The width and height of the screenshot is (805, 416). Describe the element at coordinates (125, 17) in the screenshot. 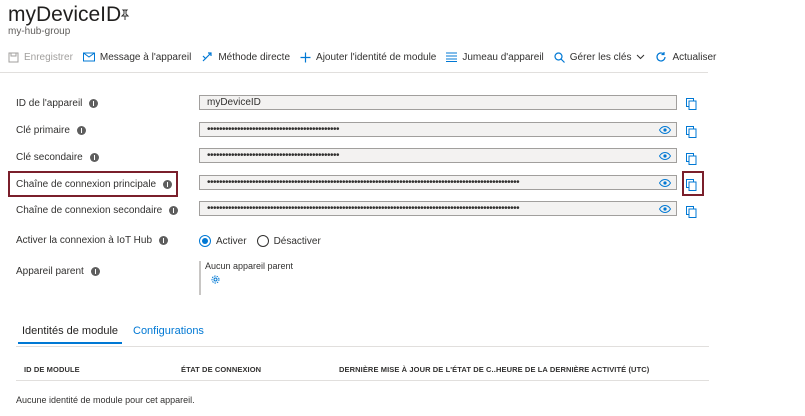

I see `pin-icon` at that location.